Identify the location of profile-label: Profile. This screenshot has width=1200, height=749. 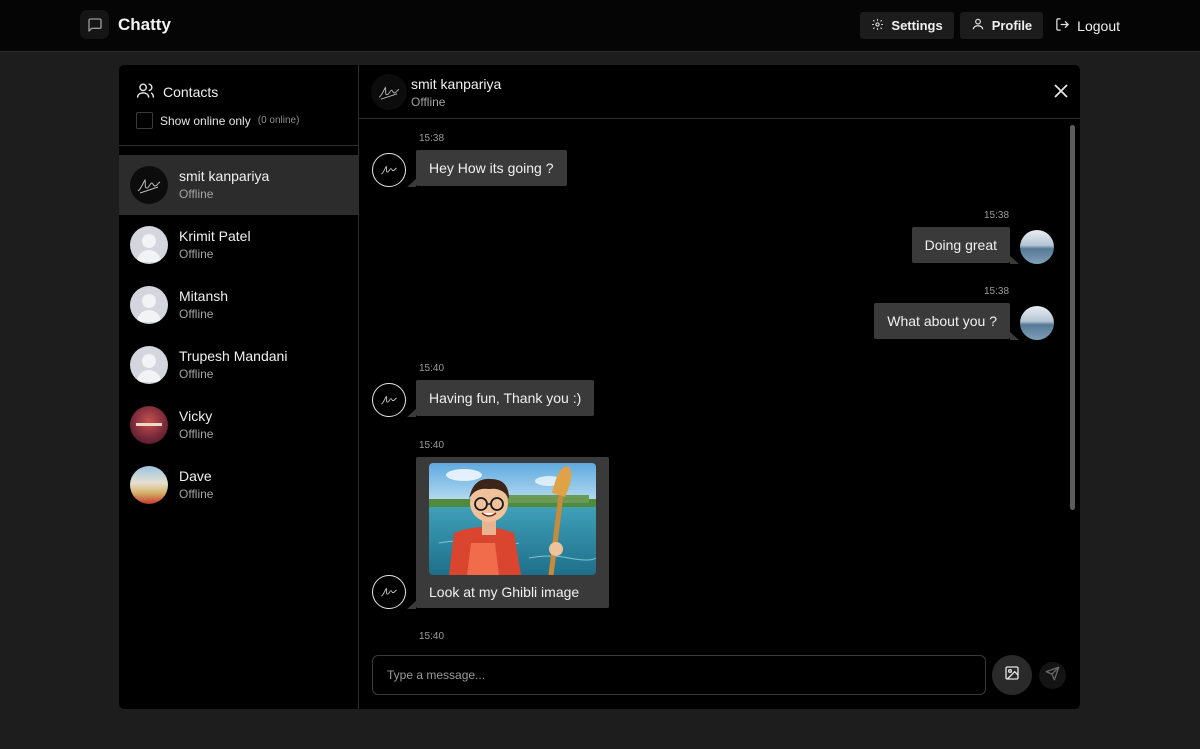
(1012, 25).